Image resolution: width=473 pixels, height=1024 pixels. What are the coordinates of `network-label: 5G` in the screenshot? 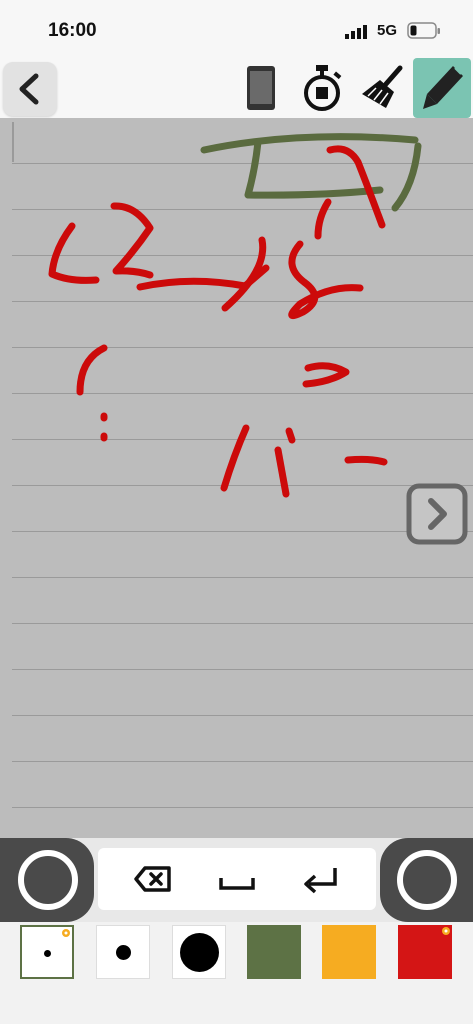 It's located at (387, 30).